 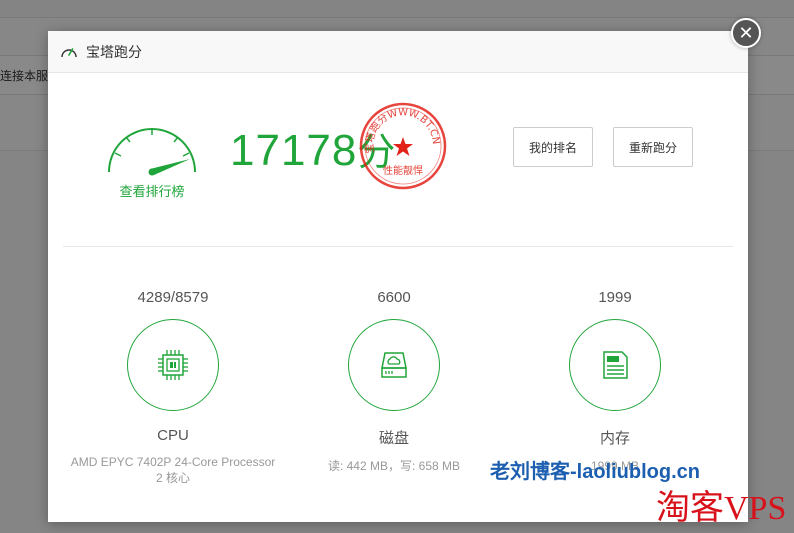 I want to click on memory-icon, so click(x=615, y=365).